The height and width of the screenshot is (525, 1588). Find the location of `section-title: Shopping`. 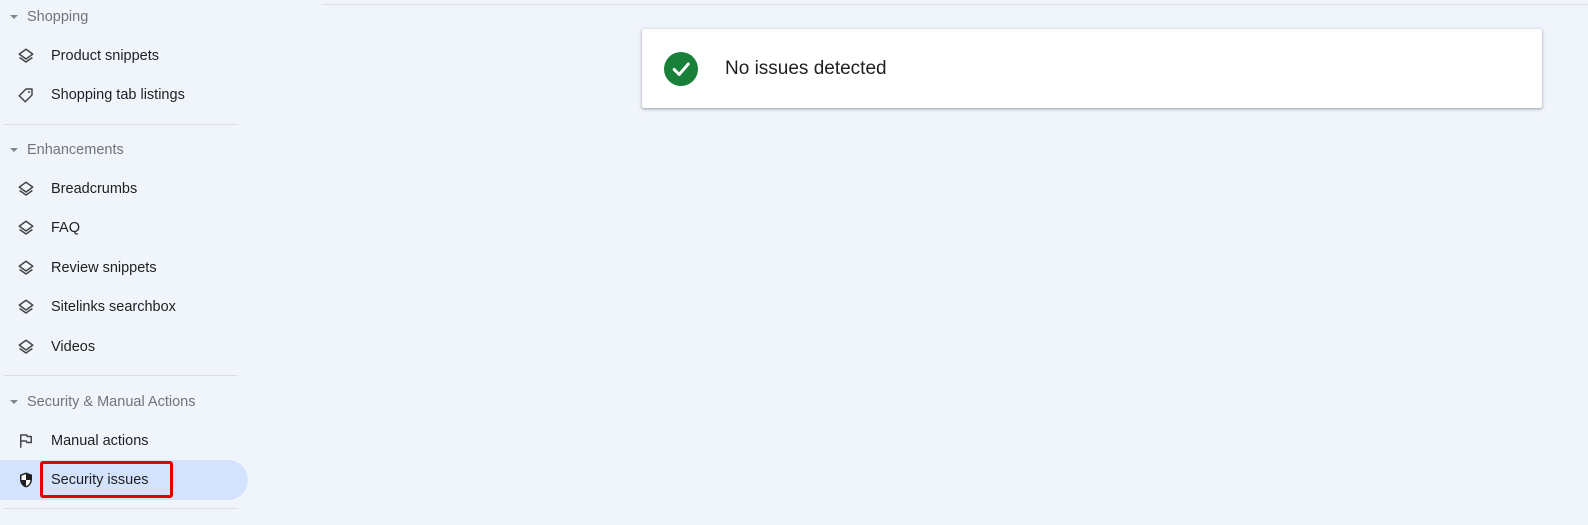

section-title: Shopping is located at coordinates (58, 17).